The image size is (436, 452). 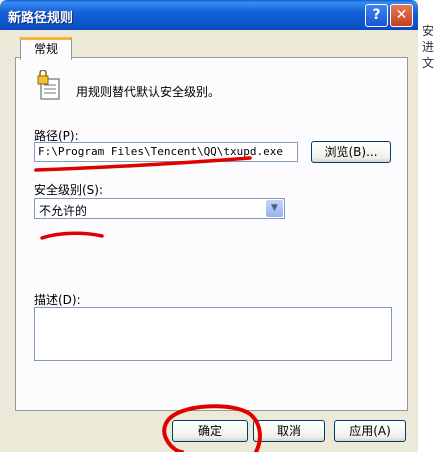 What do you see at coordinates (166, 152) in the screenshot?
I see `path-input: F:\Program Files\Tencent\QQ\txupd.exe` at bounding box center [166, 152].